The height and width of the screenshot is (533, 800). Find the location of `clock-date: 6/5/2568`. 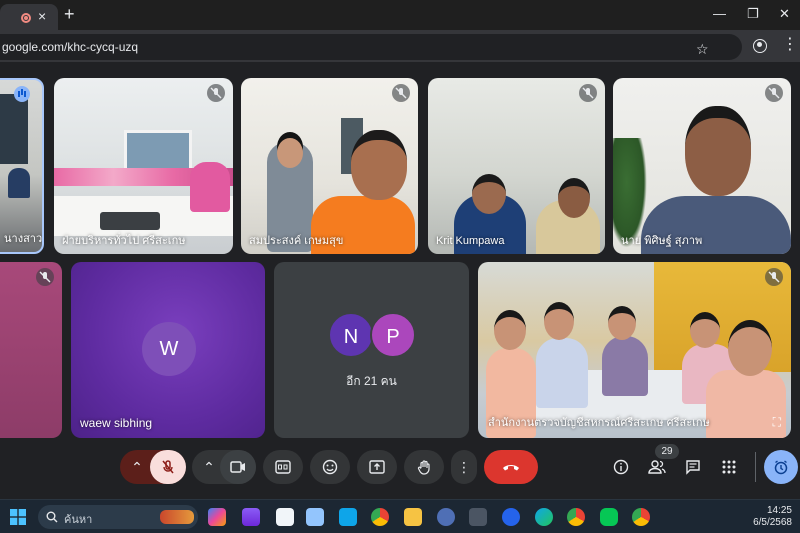

clock-date: 6/5/2568 is located at coordinates (772, 522).